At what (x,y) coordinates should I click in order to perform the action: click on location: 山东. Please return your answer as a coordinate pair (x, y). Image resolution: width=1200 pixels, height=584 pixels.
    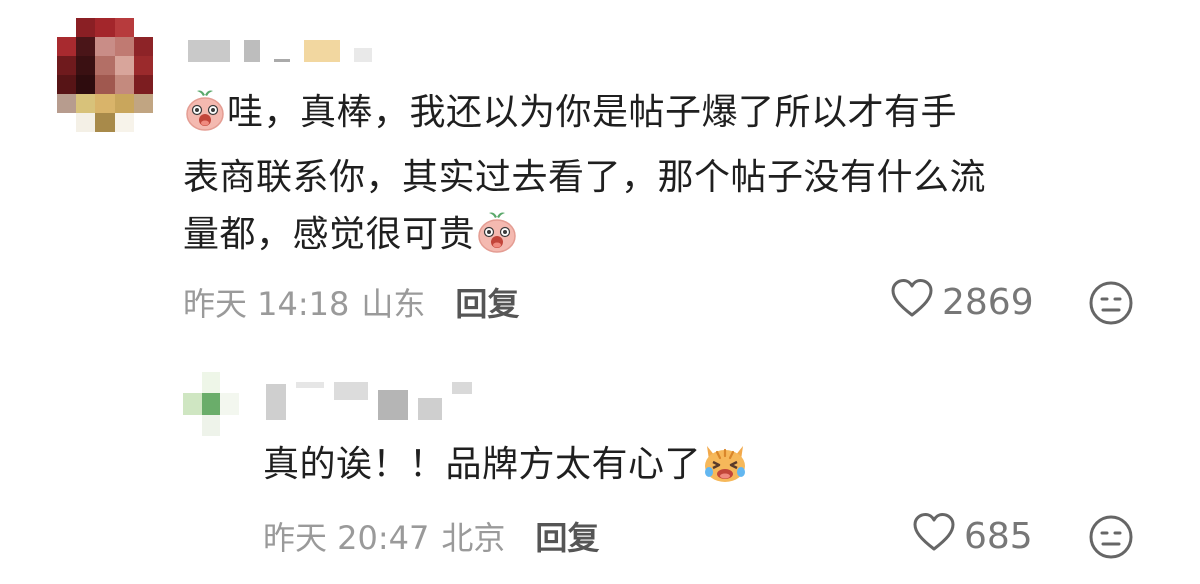
    Looking at the image, I should click on (393, 304).